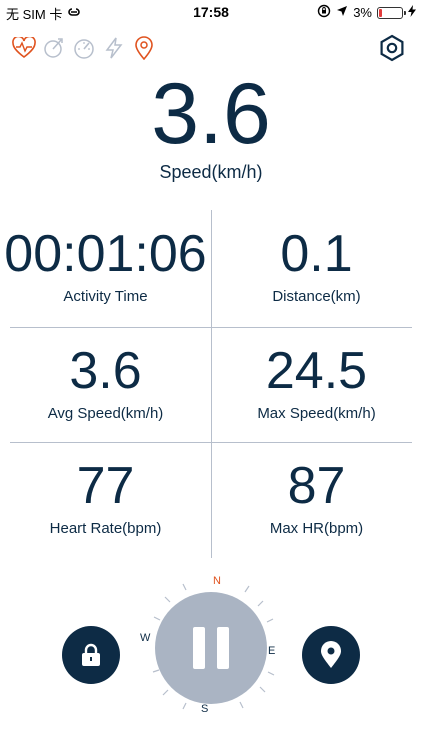  I want to click on location-arrow-icon, so click(342, 12).